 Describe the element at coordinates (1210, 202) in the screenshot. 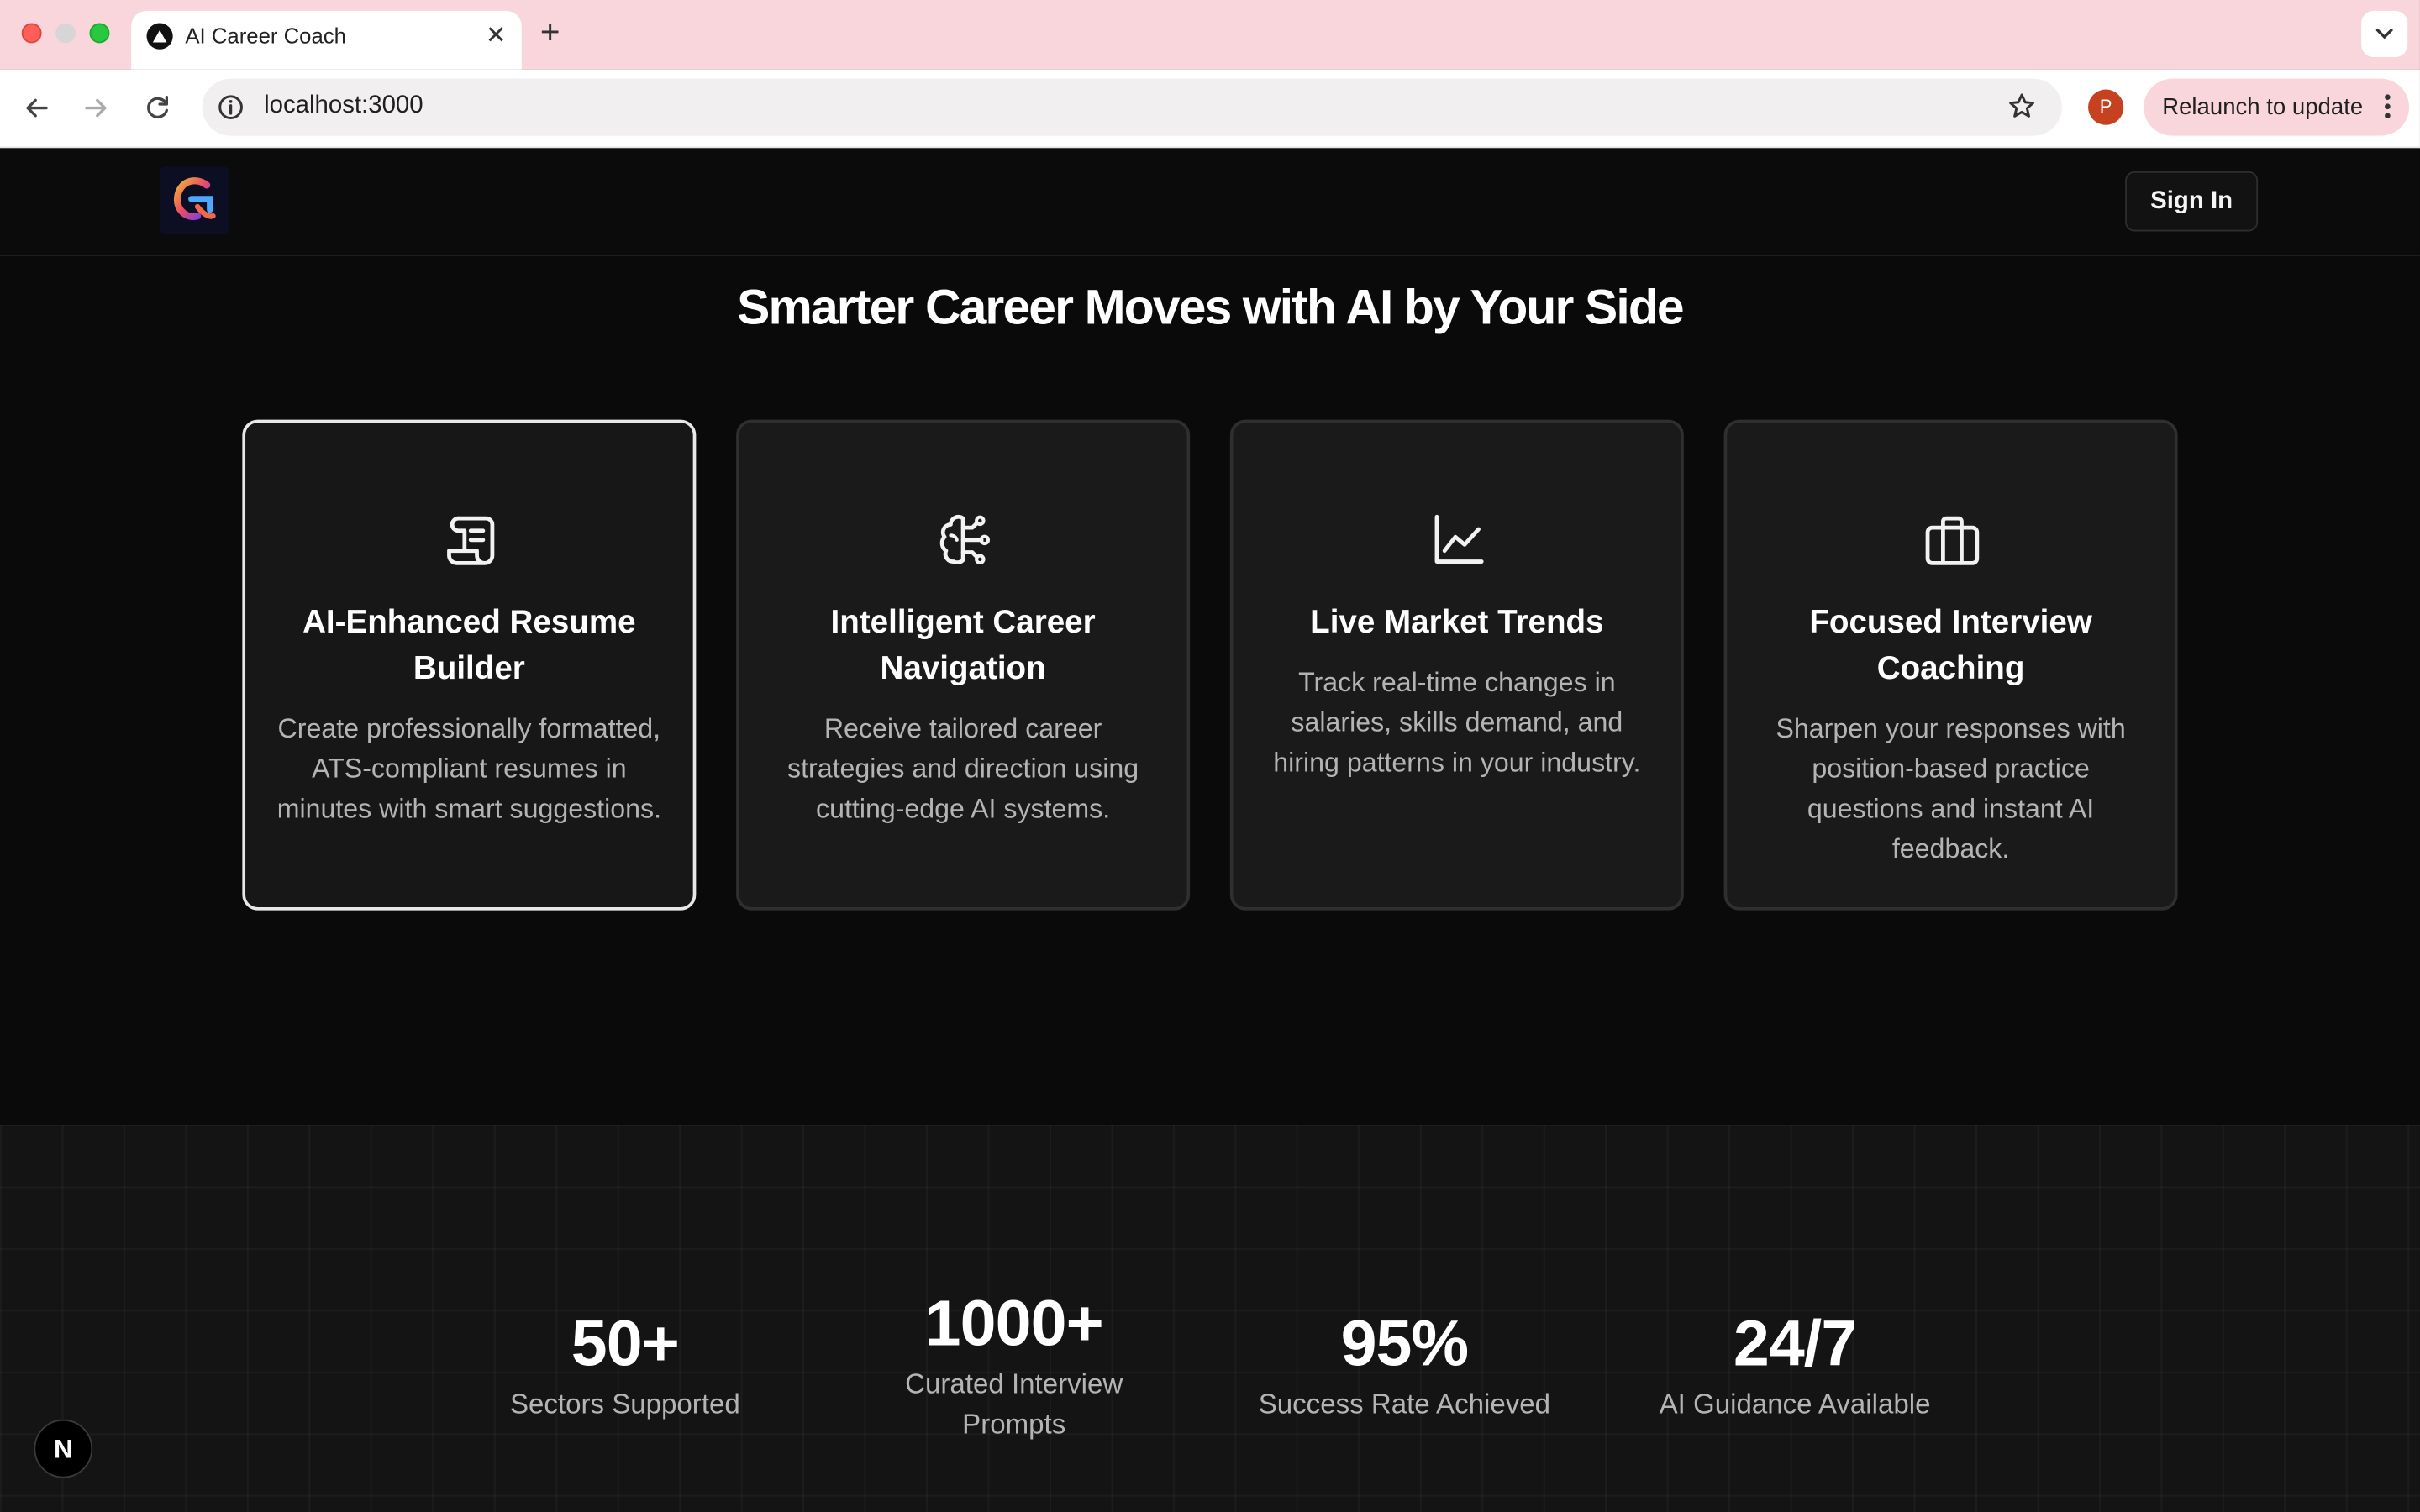

I see `site-header: Sign In` at that location.